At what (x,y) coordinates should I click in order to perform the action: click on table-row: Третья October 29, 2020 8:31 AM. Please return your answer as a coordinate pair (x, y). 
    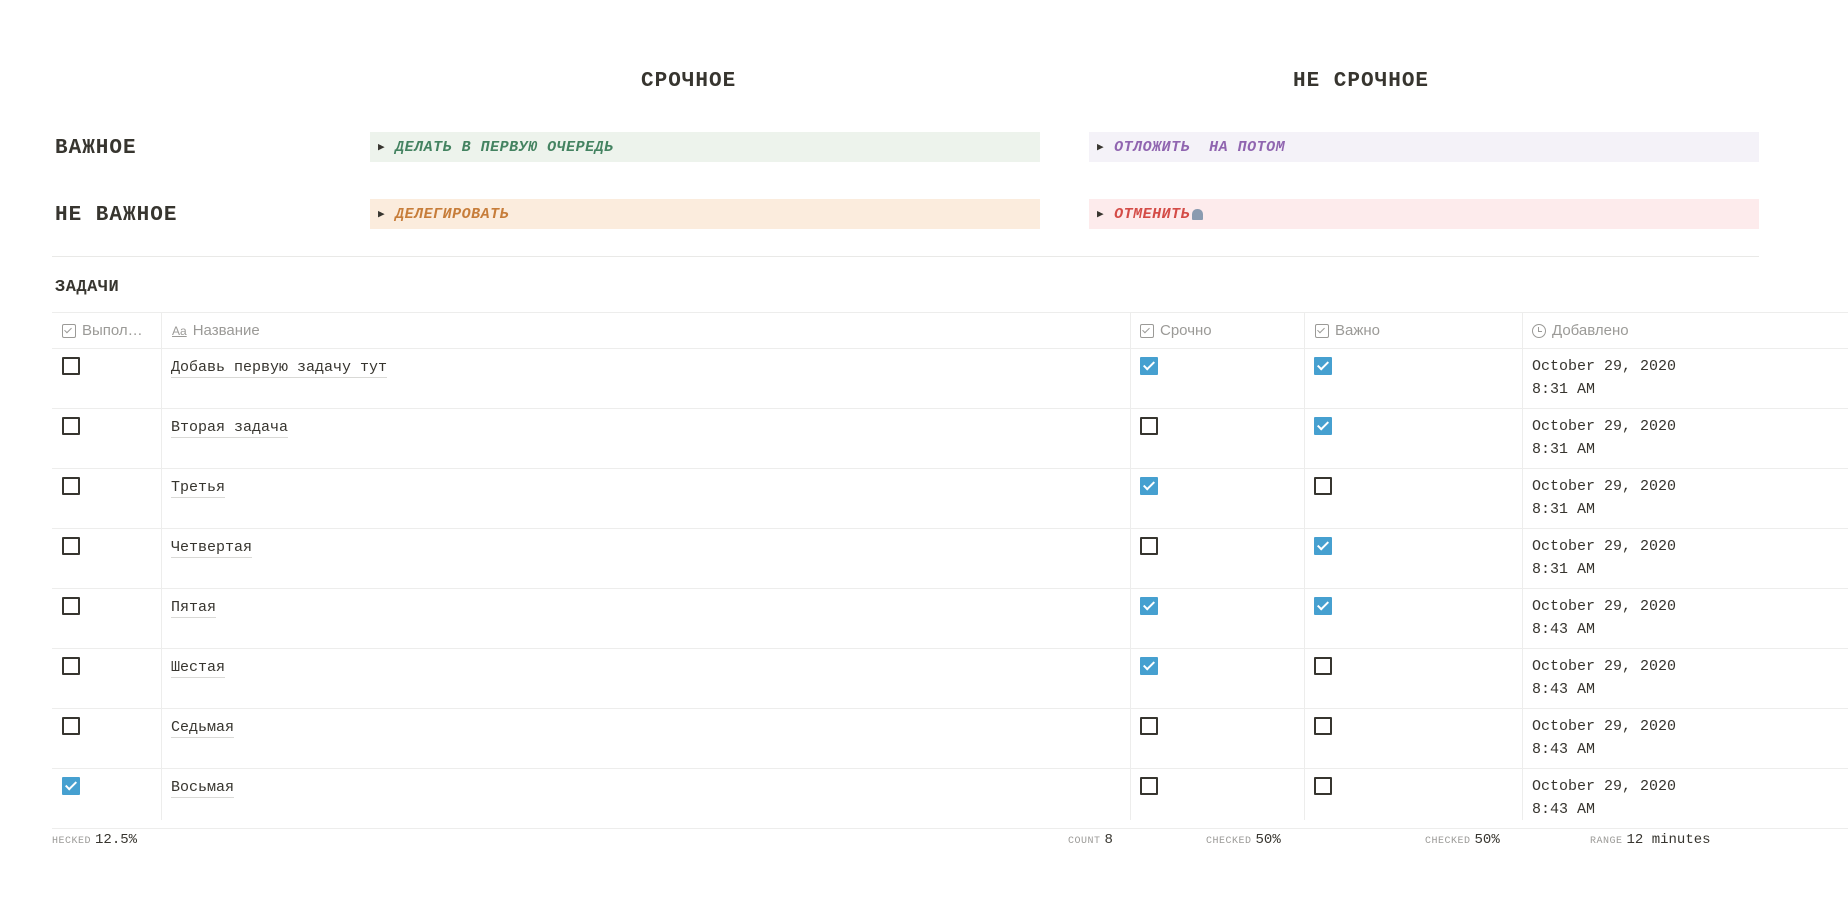
    Looking at the image, I should click on (950, 499).